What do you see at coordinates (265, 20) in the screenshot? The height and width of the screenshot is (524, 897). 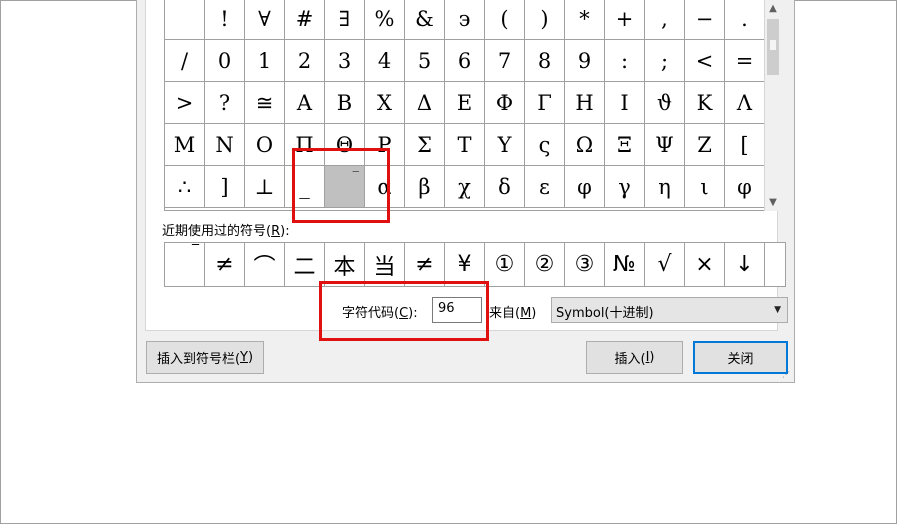 I see `symbol-cell: ∀` at bounding box center [265, 20].